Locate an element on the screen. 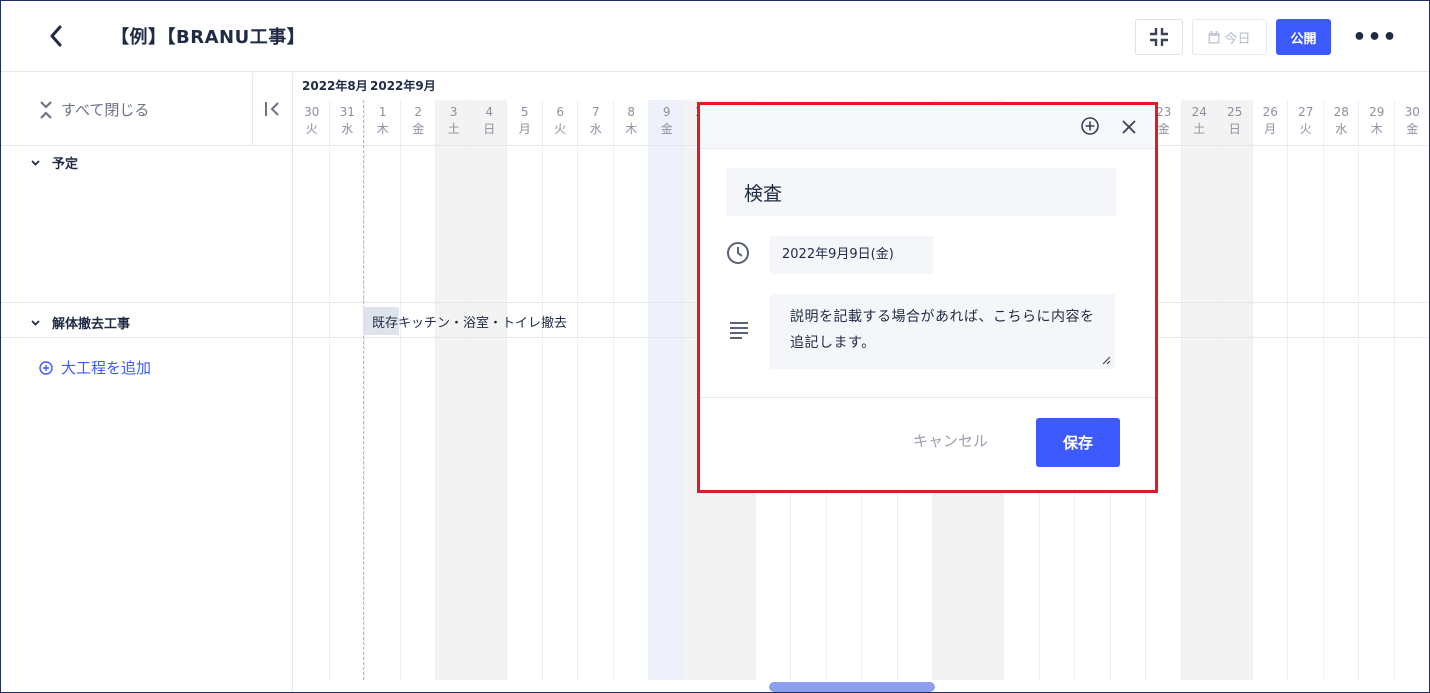 The height and width of the screenshot is (693, 1430). day-label: 24 土 is located at coordinates (1200, 121).